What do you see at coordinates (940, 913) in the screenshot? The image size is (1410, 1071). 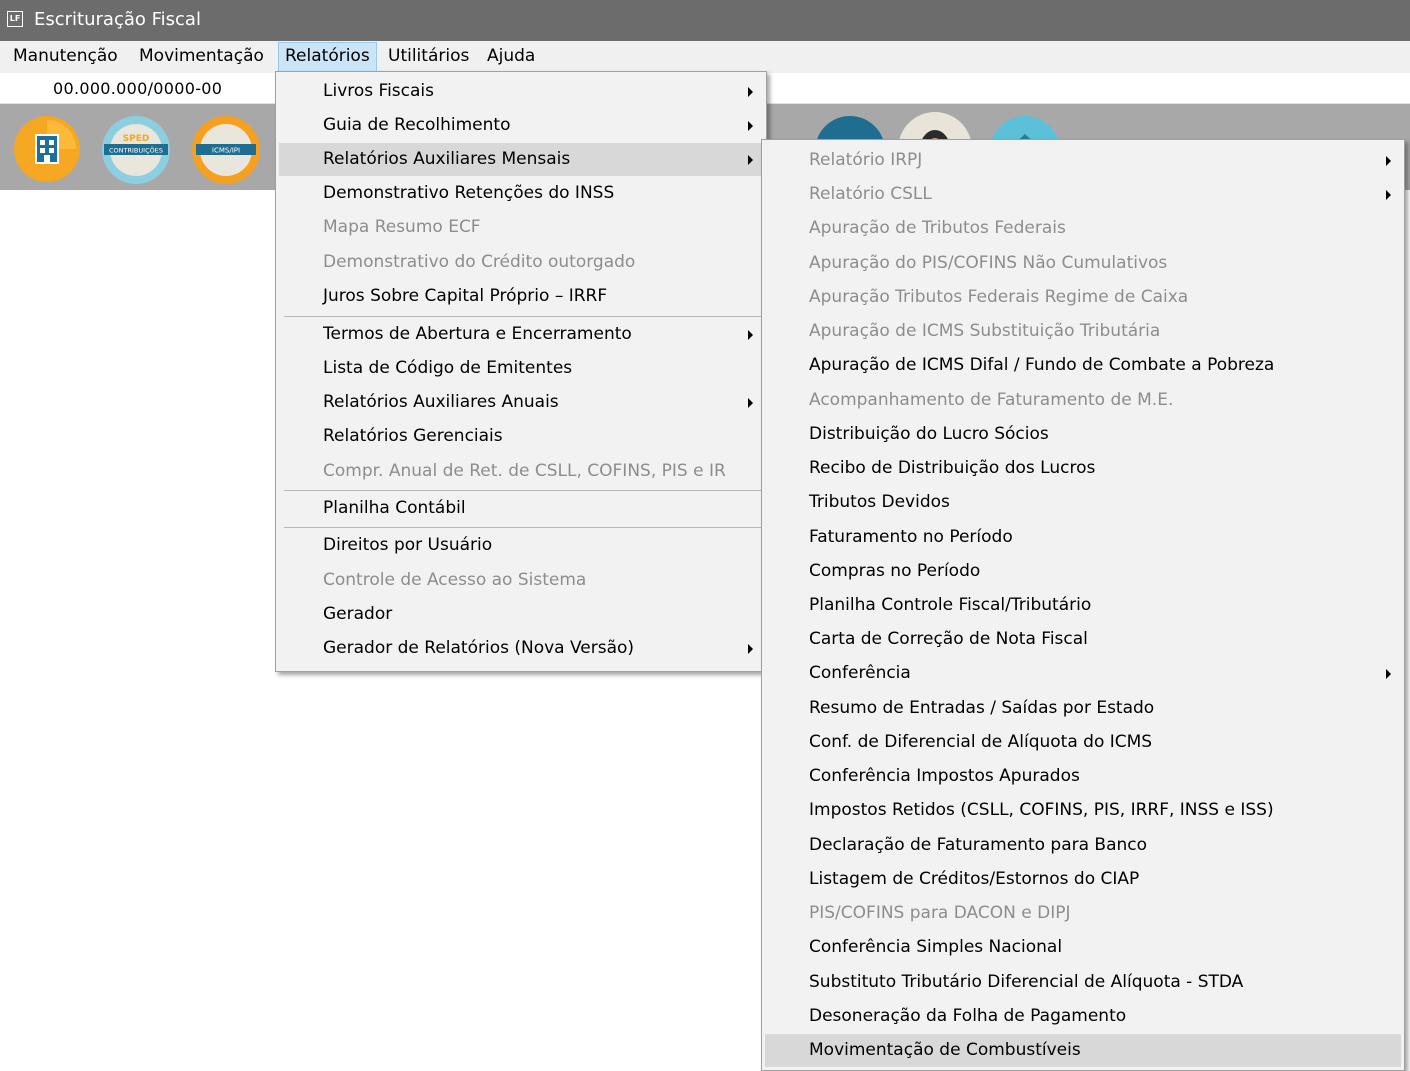 I see `menu-item-label: PIS/COFINS para DACON e DIPJ` at bounding box center [940, 913].